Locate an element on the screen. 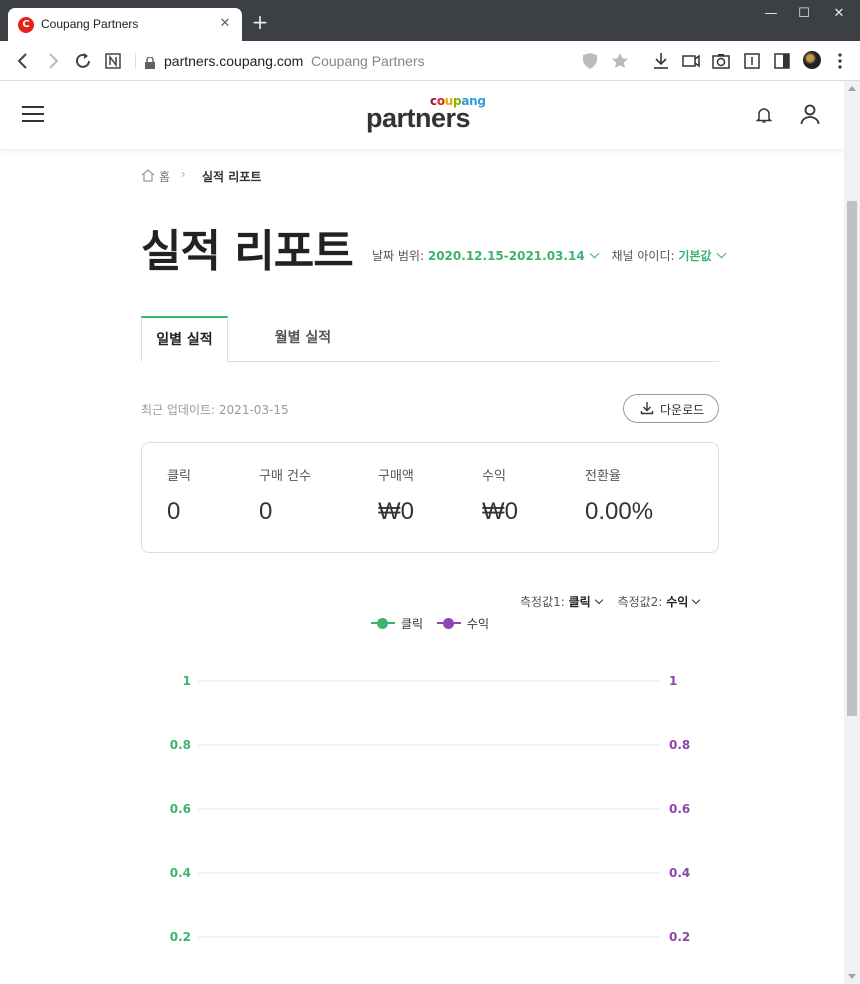  date-range-label: 날짜 범위: is located at coordinates (398, 256).